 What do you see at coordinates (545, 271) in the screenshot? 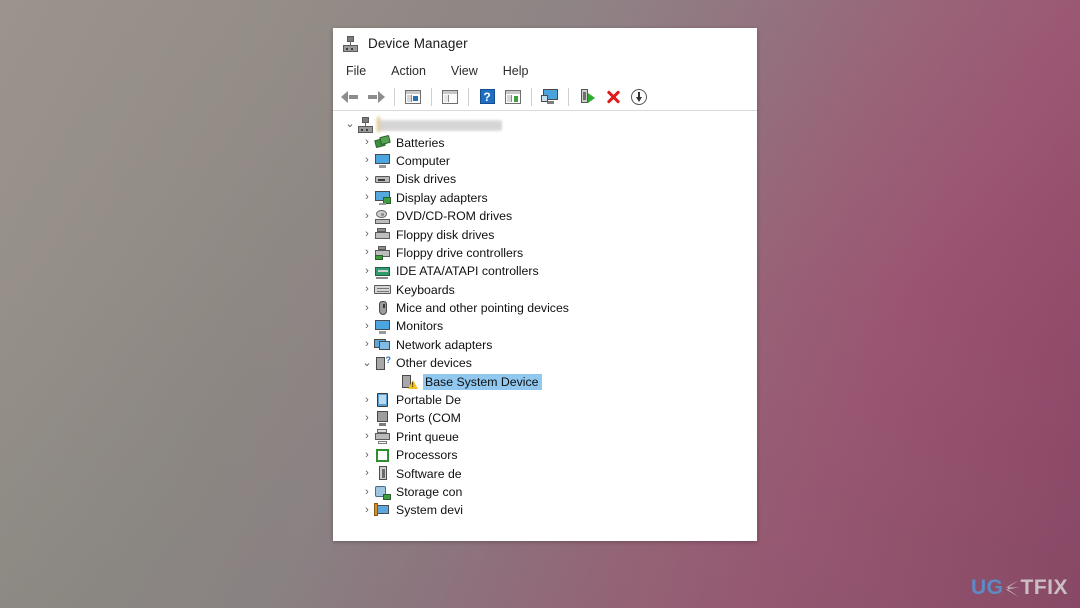
I see `tree-row-ide-controllers: › IDE ATA/ATAPI controllers` at bounding box center [545, 271].